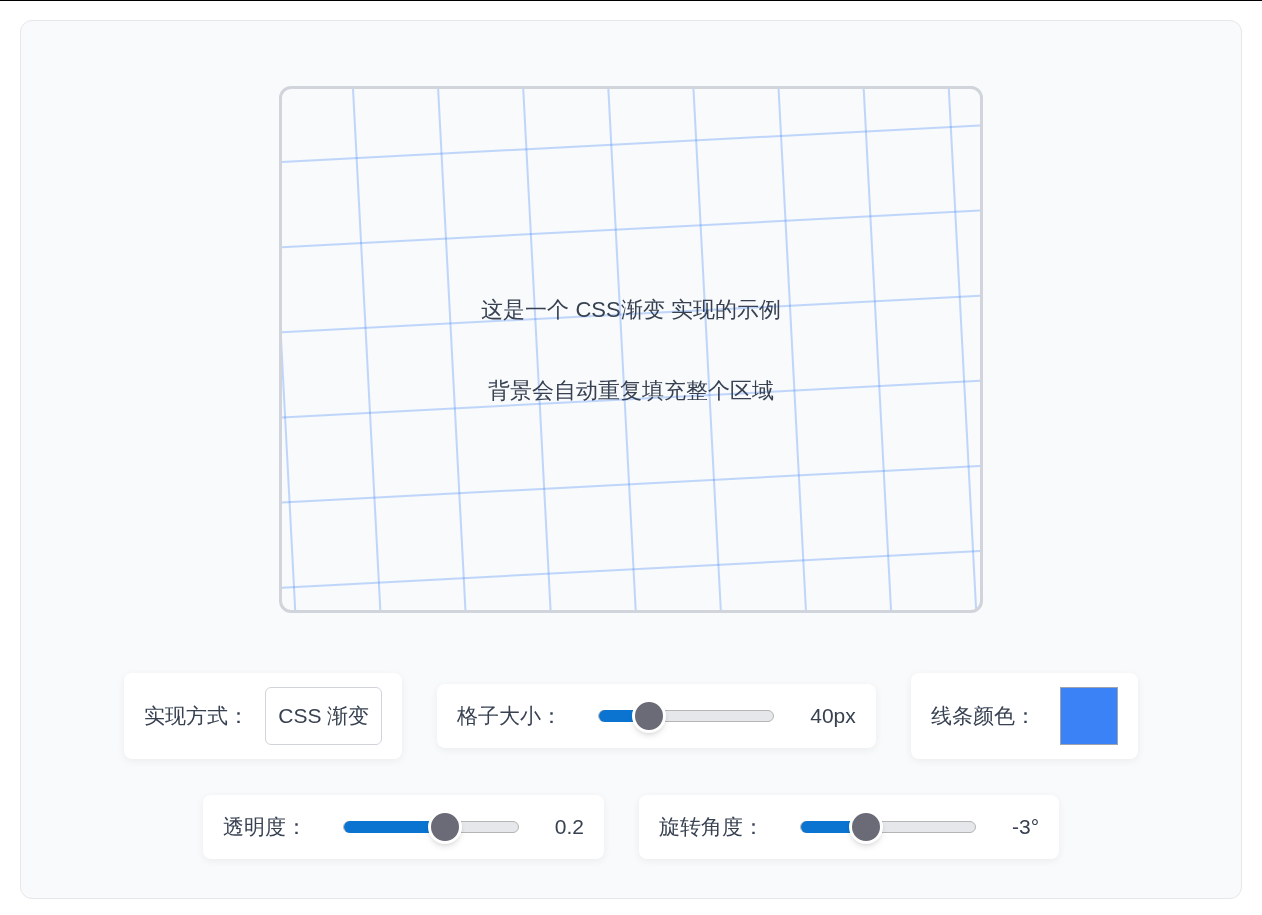  Describe the element at coordinates (264, 827) in the screenshot. I see `control-label: 透明度：` at that location.